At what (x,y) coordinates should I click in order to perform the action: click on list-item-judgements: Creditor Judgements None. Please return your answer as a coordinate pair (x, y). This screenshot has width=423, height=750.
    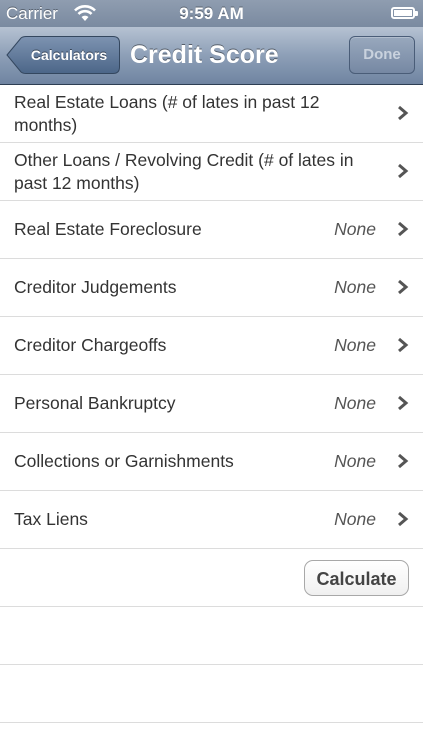
    Looking at the image, I should click on (211, 288).